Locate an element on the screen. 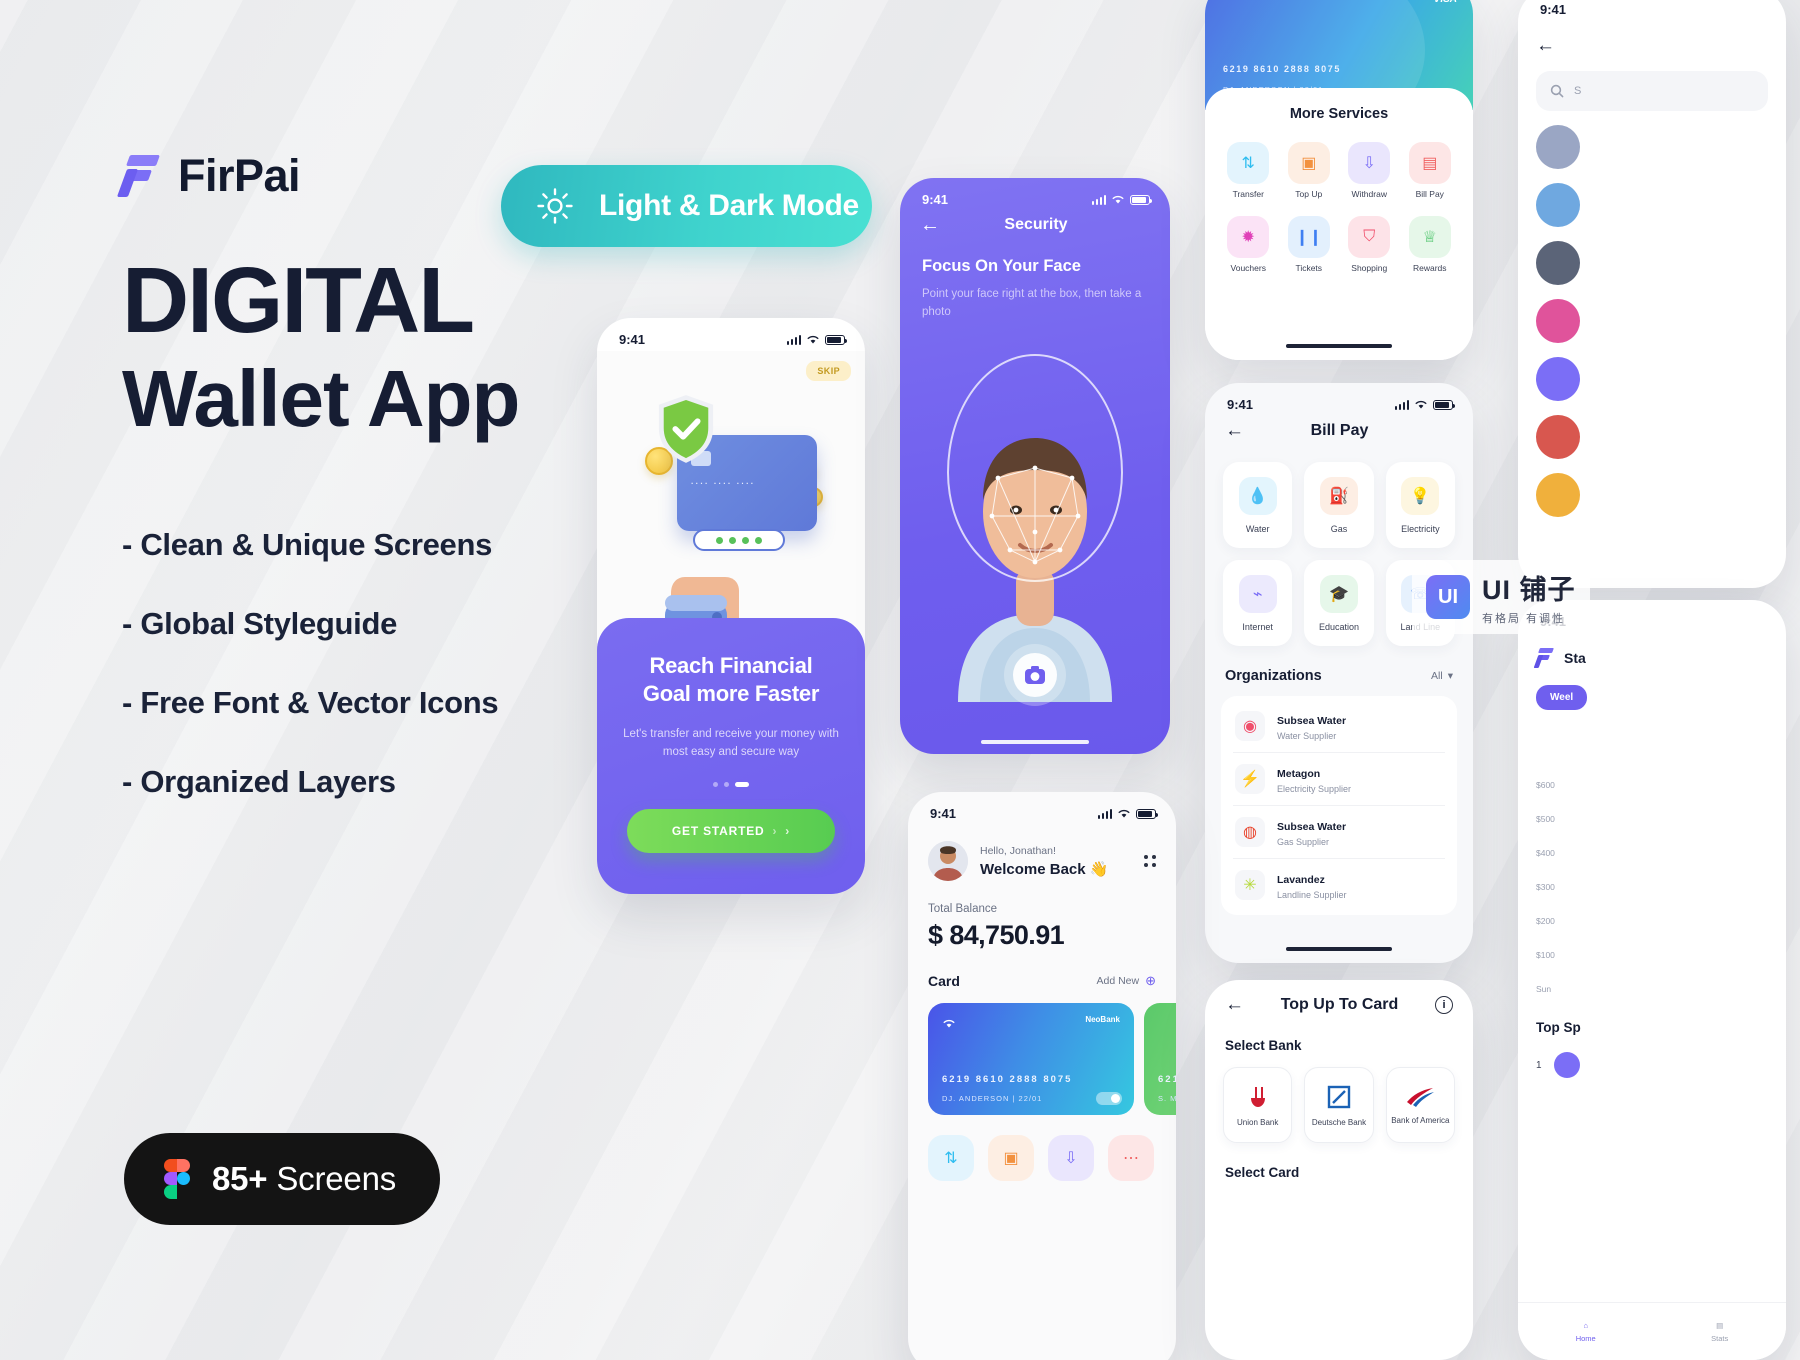  sheet-title: More Services is located at coordinates (1339, 114).